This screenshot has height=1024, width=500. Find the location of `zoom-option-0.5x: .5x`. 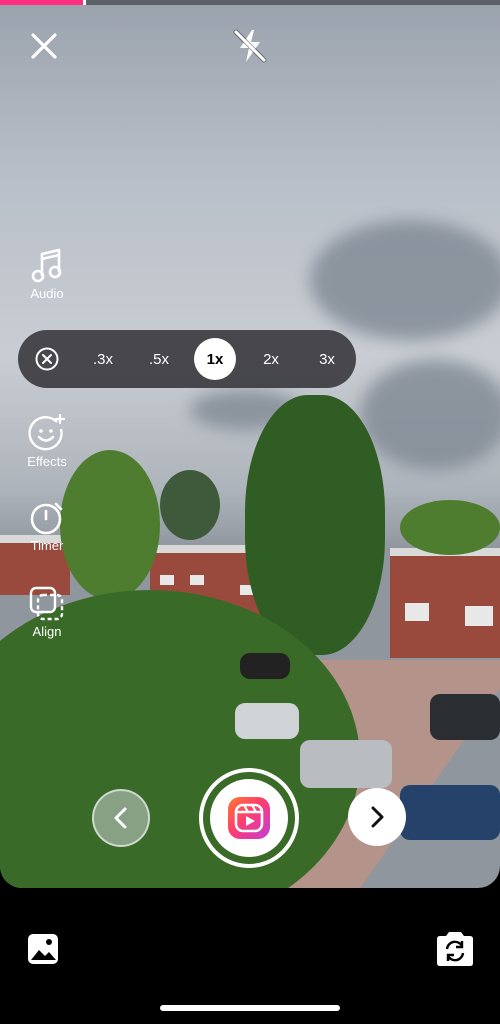

zoom-option-0.5x: .5x is located at coordinates (159, 359).